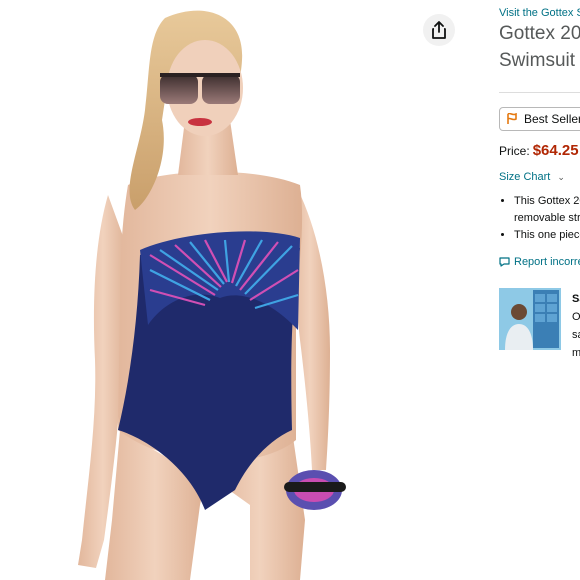 The height and width of the screenshot is (580, 580). I want to click on product-title-line2: Swimsuit, so click(537, 60).